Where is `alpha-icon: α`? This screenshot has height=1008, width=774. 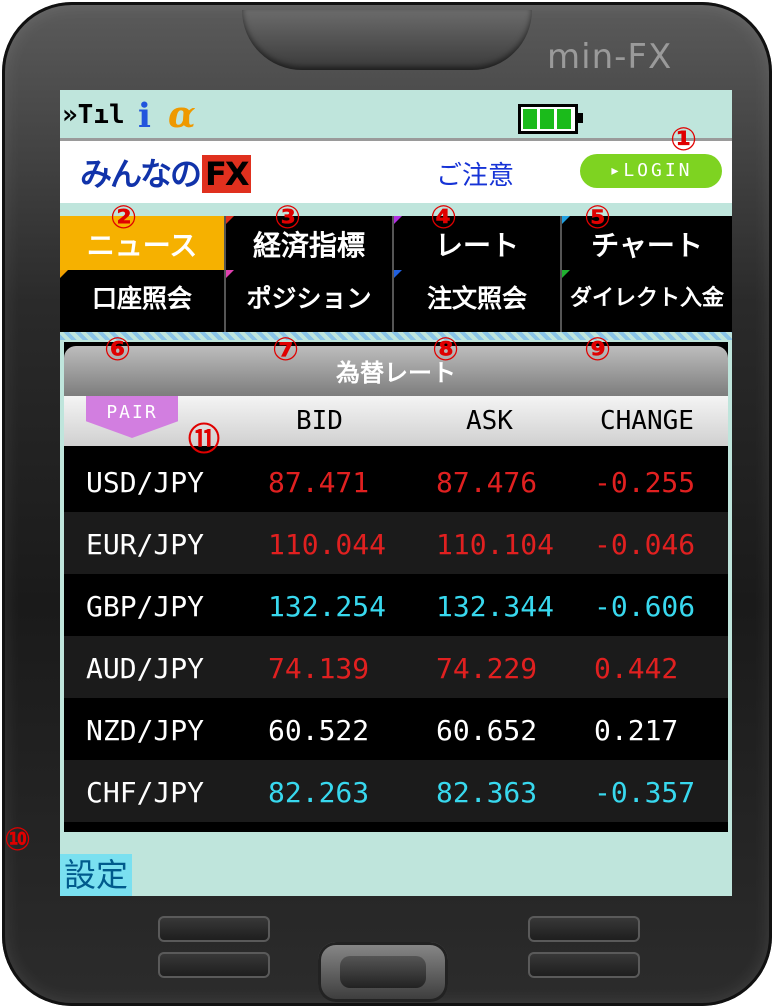
alpha-icon: α is located at coordinates (182, 115).